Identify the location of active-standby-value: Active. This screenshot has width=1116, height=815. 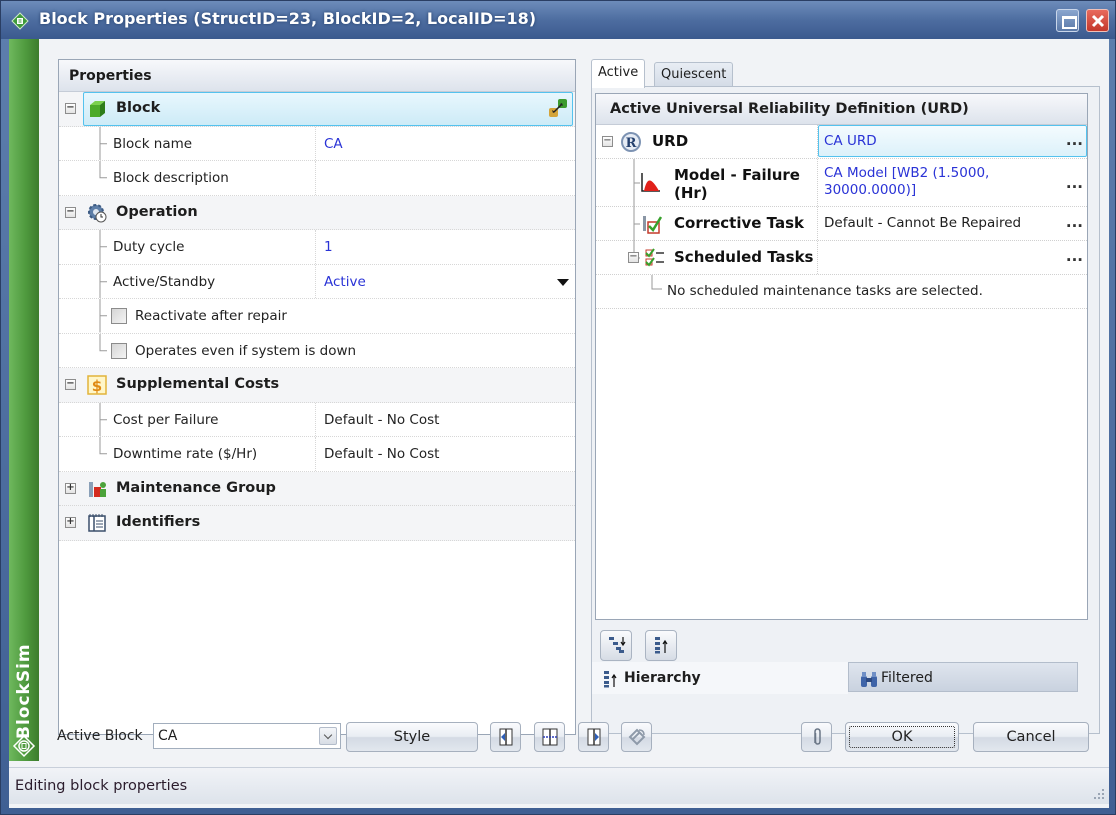
(345, 282).